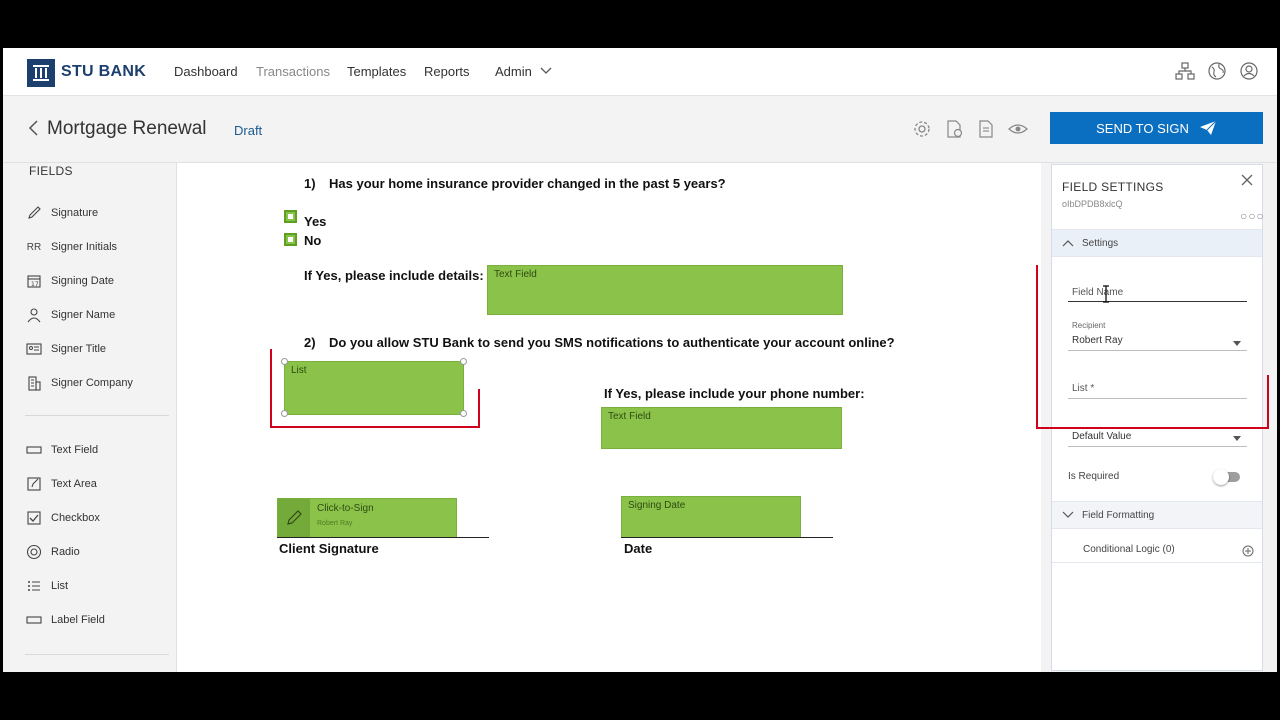 This screenshot has height=720, width=1280. What do you see at coordinates (83, 315) in the screenshot?
I see `field-item-label: Signer Name` at bounding box center [83, 315].